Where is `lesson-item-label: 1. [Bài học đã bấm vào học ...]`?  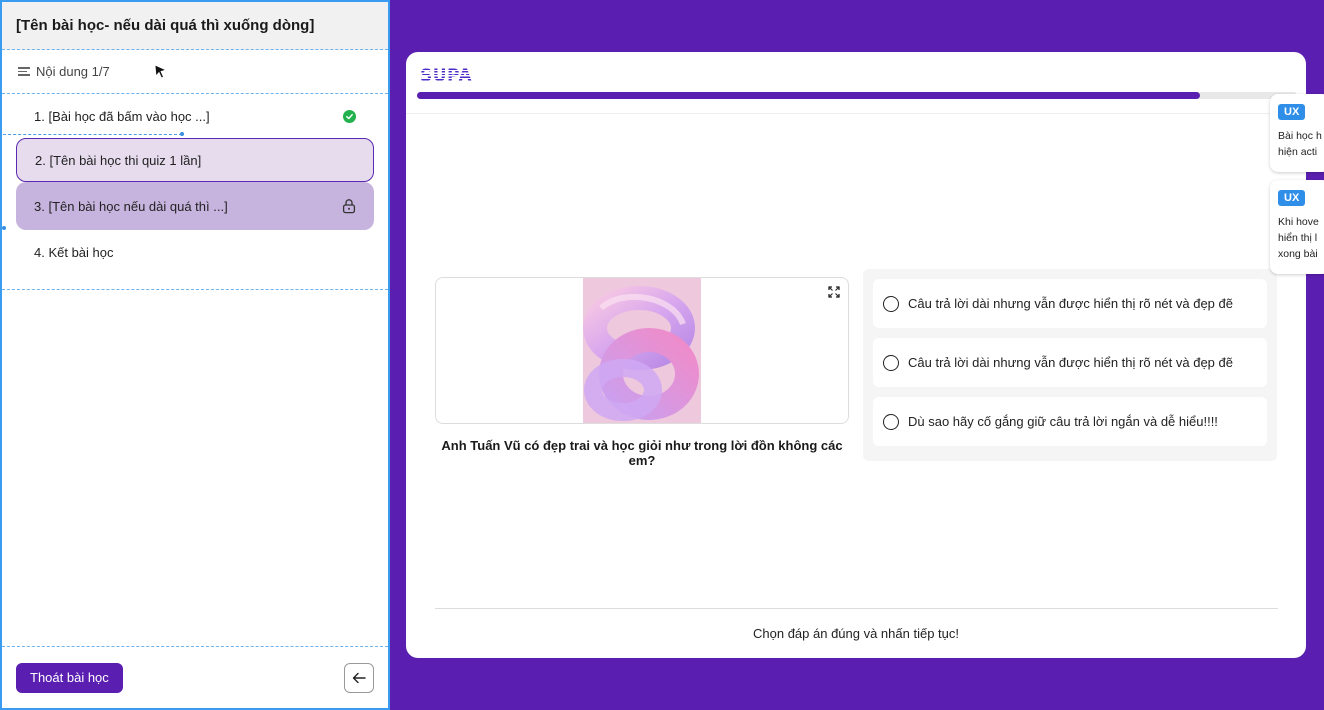
lesson-item-label: 1. [Bài học đã bấm vào học ...] is located at coordinates (122, 116).